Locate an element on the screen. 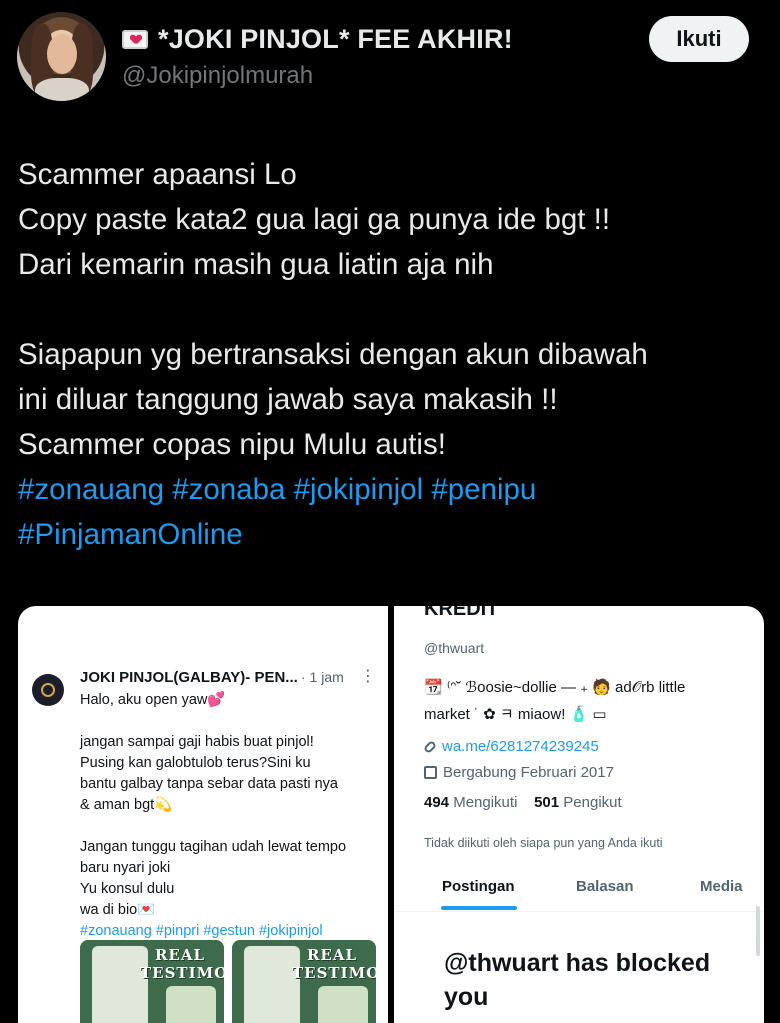  post-line: baru nyari joki is located at coordinates (125, 868).